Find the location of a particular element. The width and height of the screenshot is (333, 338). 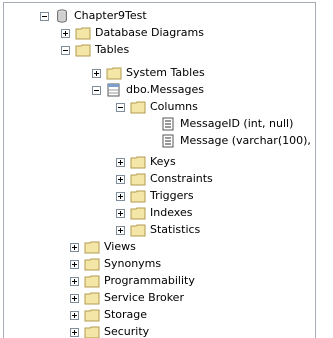

tree-node-programmability: Programmability is located at coordinates (132, 281).